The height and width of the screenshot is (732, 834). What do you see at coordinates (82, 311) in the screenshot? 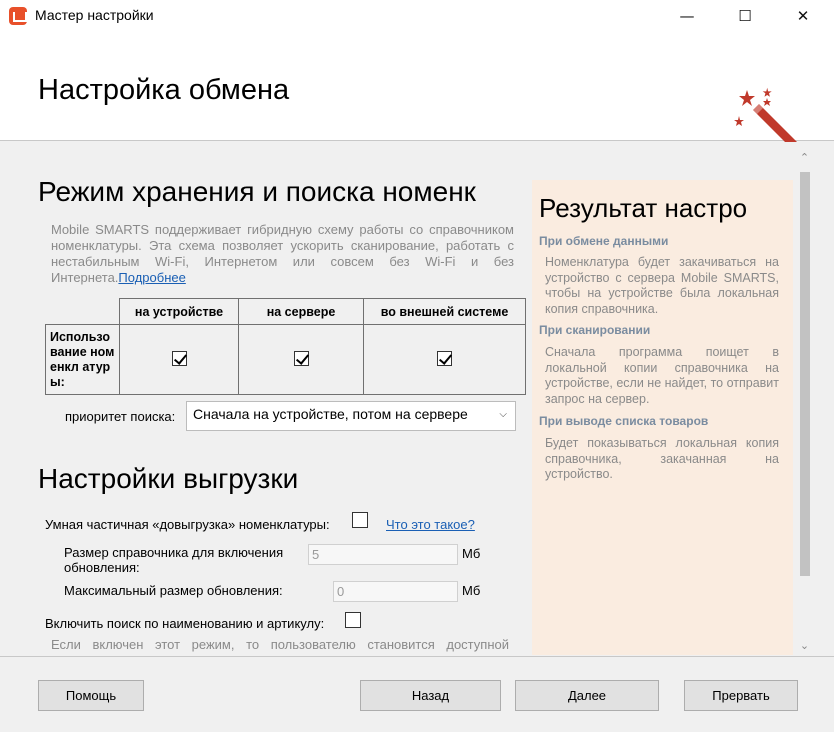
I see `table-corner` at bounding box center [82, 311].